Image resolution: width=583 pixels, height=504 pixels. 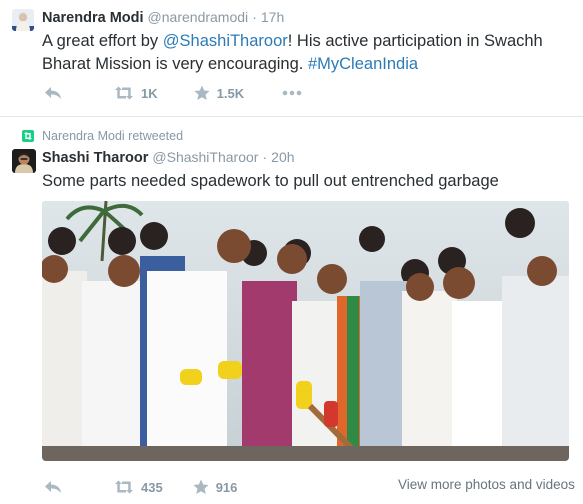 I want to click on timestamp: 20h, so click(x=282, y=157).